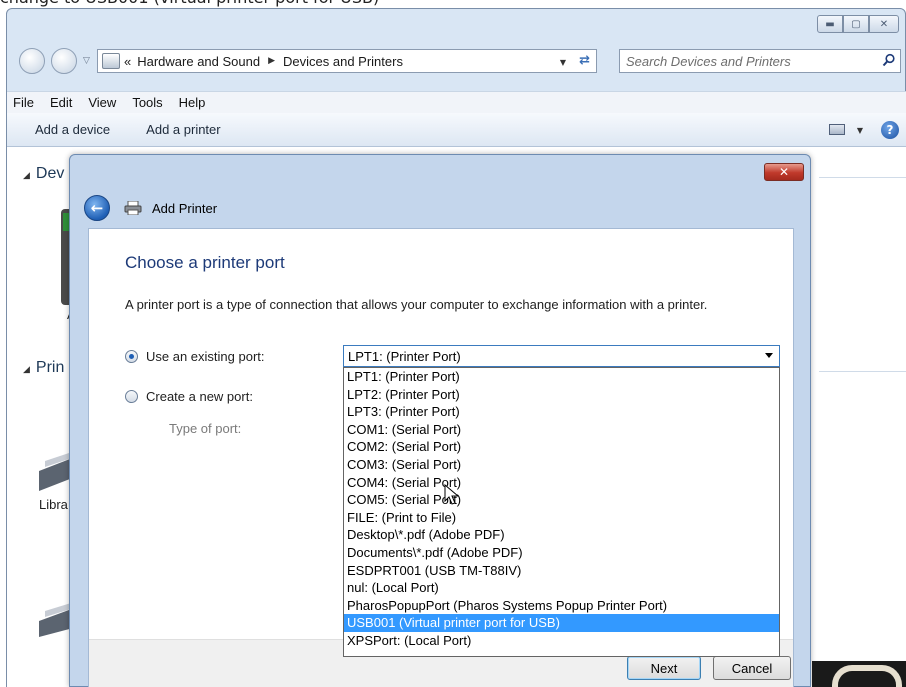 This screenshot has width=906, height=687. I want to click on view-options-chevron-down-icon: ▼, so click(860, 130).